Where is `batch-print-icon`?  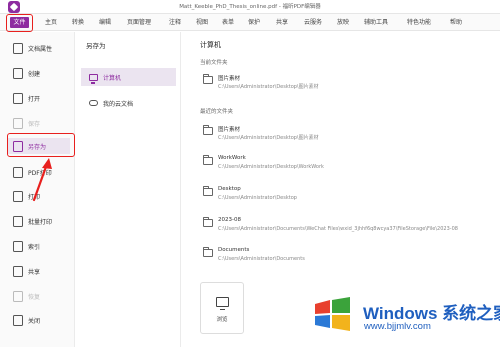
batch-print-icon is located at coordinates (18, 221).